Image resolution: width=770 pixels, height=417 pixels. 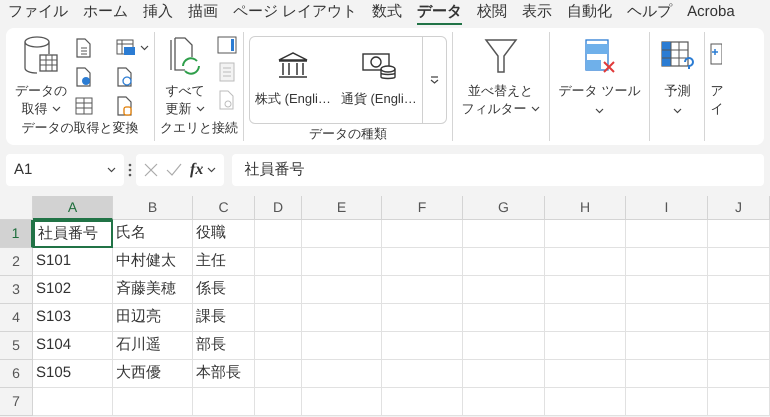 I want to click on check-icon, so click(x=174, y=170).